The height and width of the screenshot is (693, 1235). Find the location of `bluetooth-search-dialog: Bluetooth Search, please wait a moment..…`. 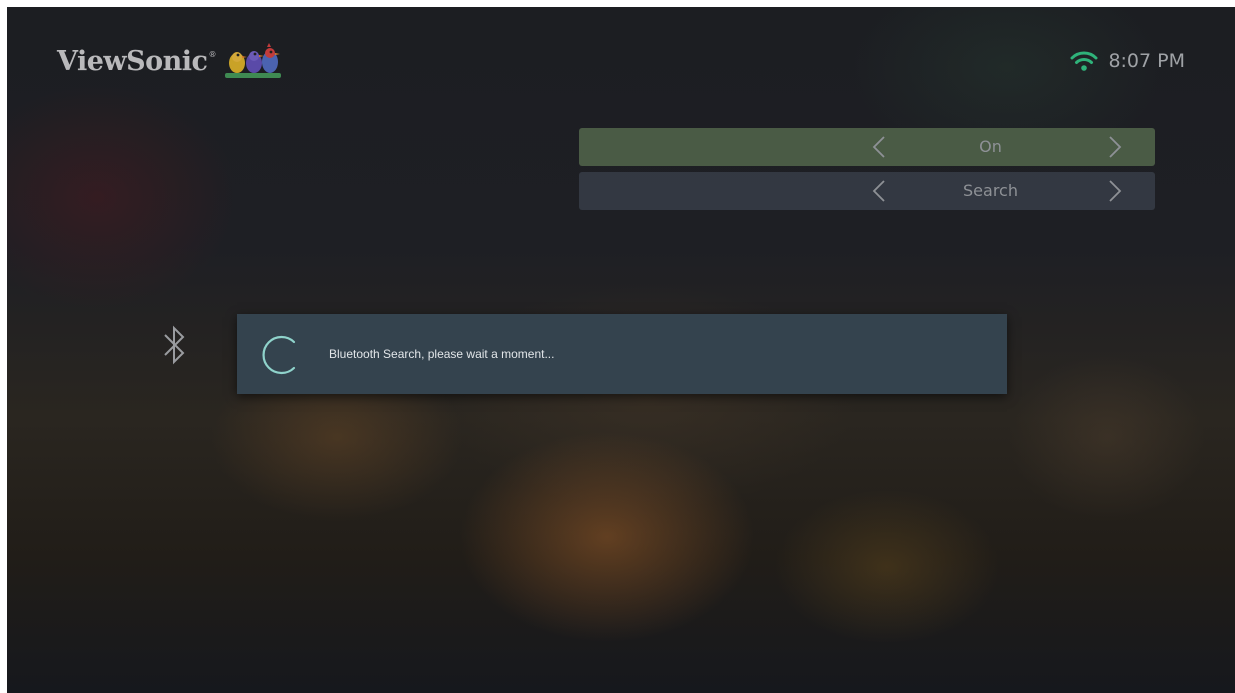

bluetooth-search-dialog: Bluetooth Search, please wait a moment..… is located at coordinates (622, 354).